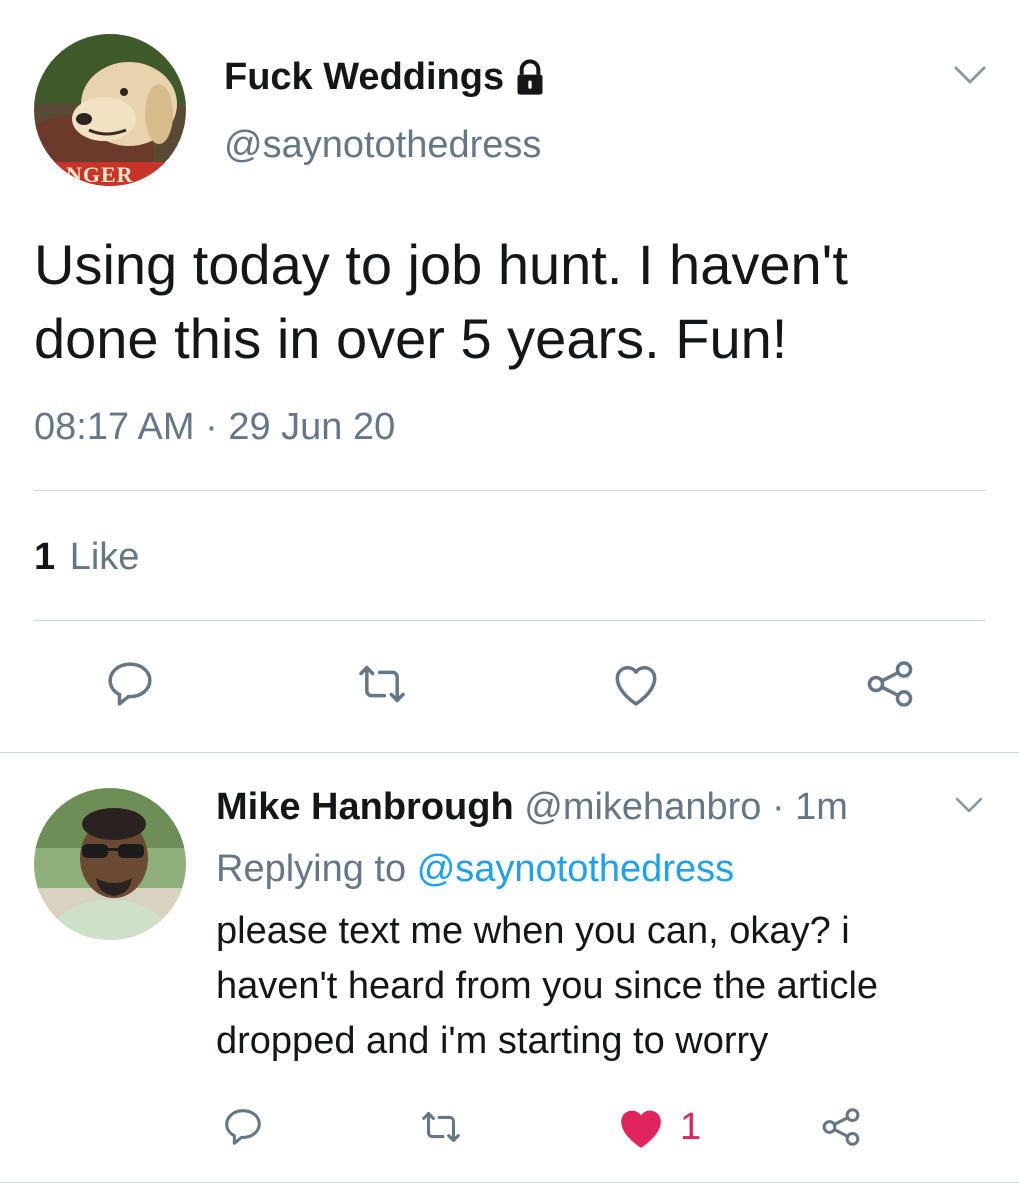 This screenshot has width=1019, height=1200. I want to click on tweet-time: 08:17 AM, so click(114, 427).